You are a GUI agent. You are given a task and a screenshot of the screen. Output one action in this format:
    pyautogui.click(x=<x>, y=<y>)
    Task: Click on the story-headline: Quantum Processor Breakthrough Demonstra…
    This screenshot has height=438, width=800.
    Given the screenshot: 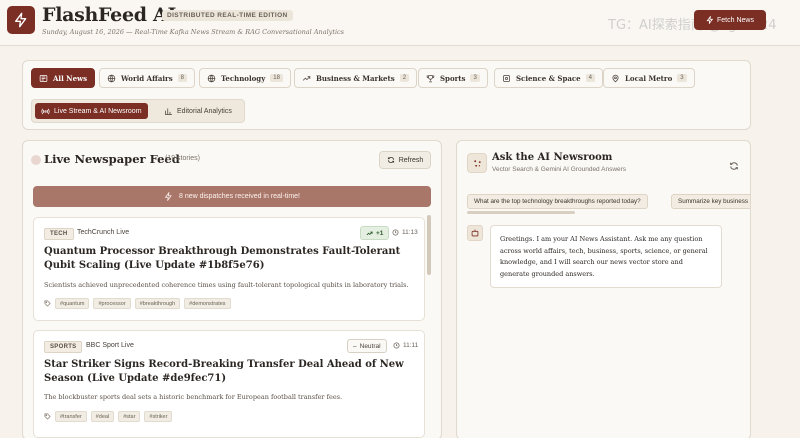 What is the action you would take?
    pyautogui.click(x=229, y=259)
    